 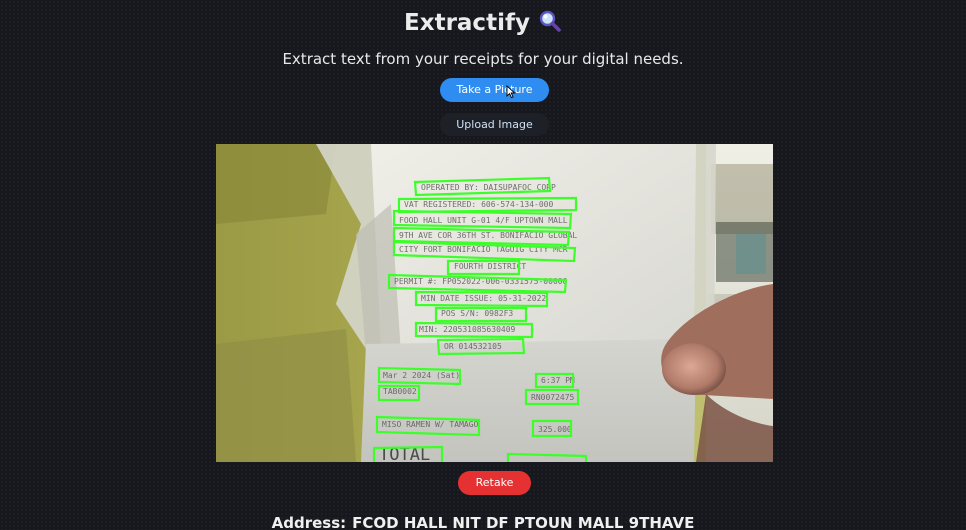 I want to click on address-label: Address:, so click(x=309, y=522).